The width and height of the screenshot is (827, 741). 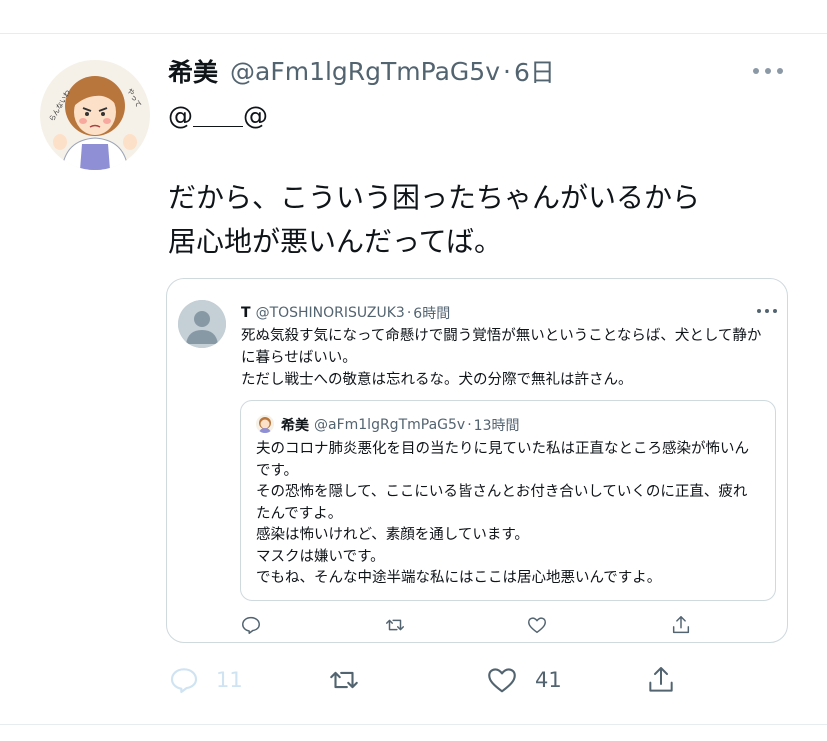 What do you see at coordinates (320, 556) in the screenshot?
I see `nested-text-line: マスクは嫌いです。` at bounding box center [320, 556].